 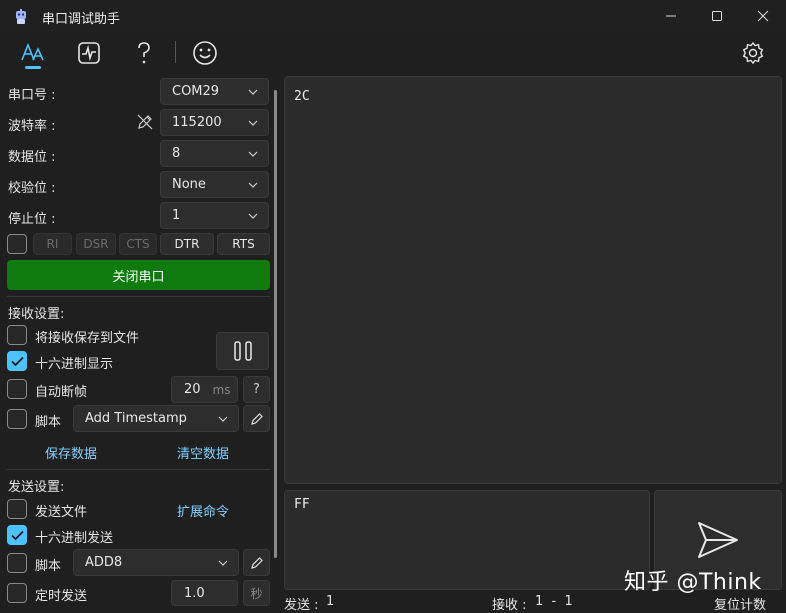 I want to click on send-script-value: ADD8, so click(x=104, y=562).